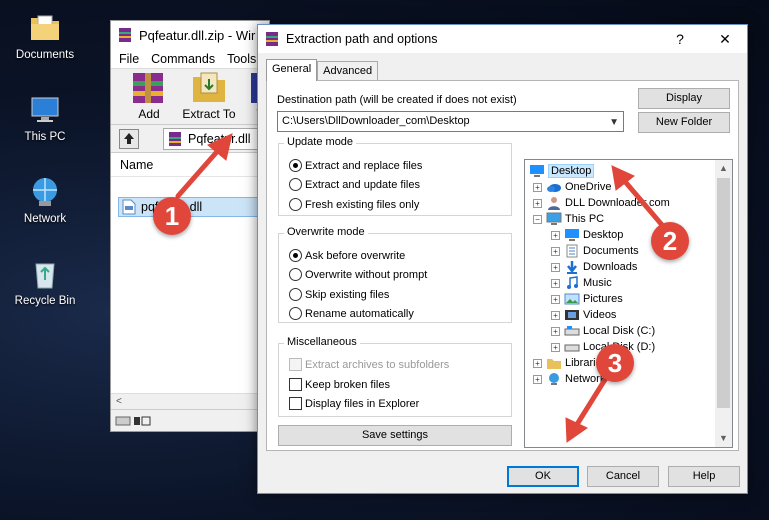  Describe the element at coordinates (623, 476) in the screenshot. I see `cancel-button: Cancel` at that location.